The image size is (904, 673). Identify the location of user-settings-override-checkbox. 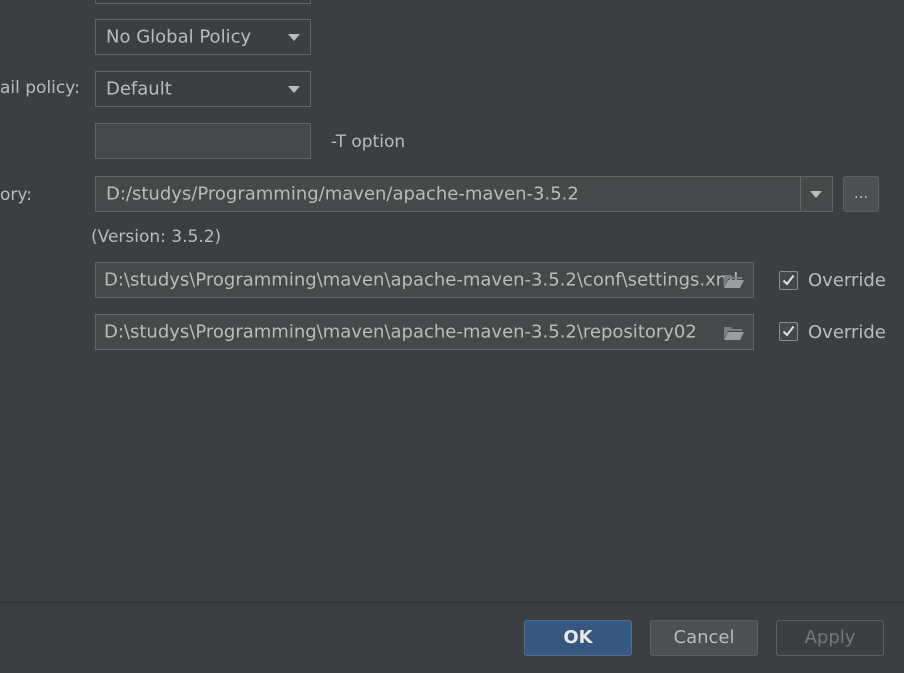
(788, 280).